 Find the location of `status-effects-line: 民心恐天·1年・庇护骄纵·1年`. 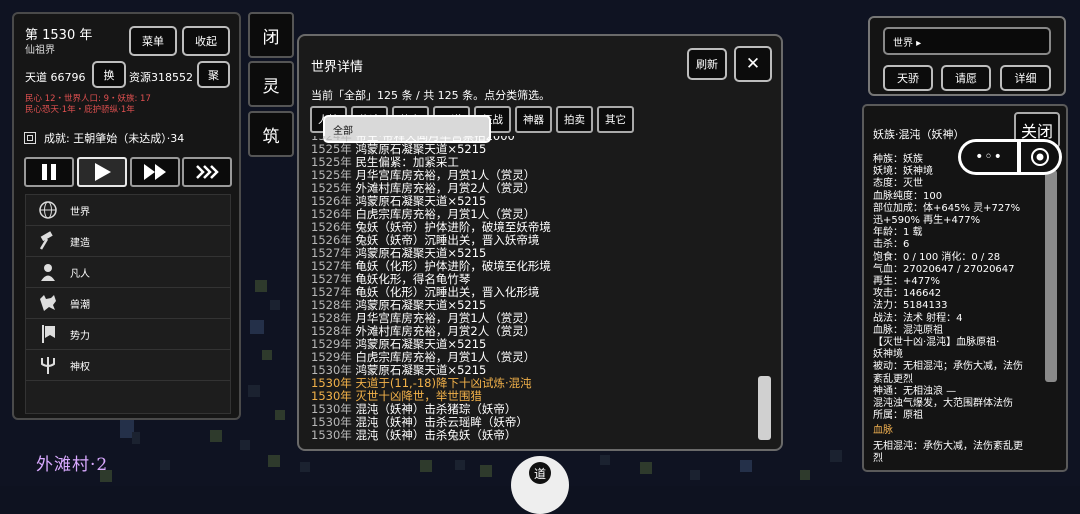

status-effects-line: 民心恐天·1年・庇护骄纵·1年 is located at coordinates (80, 110).